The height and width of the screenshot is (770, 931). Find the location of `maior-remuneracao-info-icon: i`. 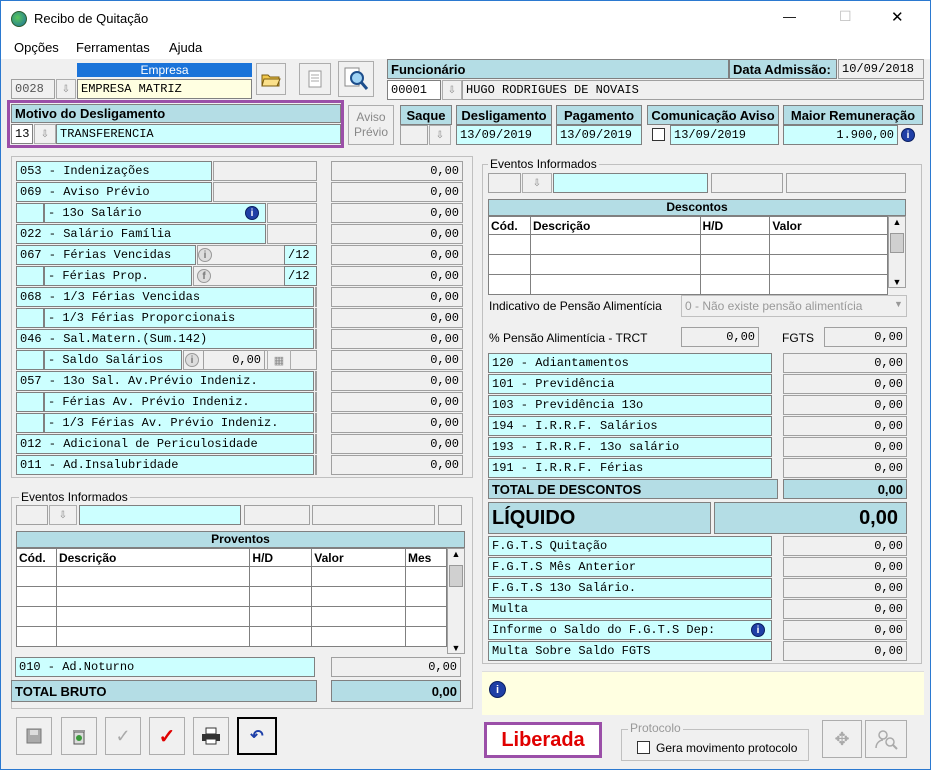

maior-remuneracao-info-icon: i is located at coordinates (908, 135).